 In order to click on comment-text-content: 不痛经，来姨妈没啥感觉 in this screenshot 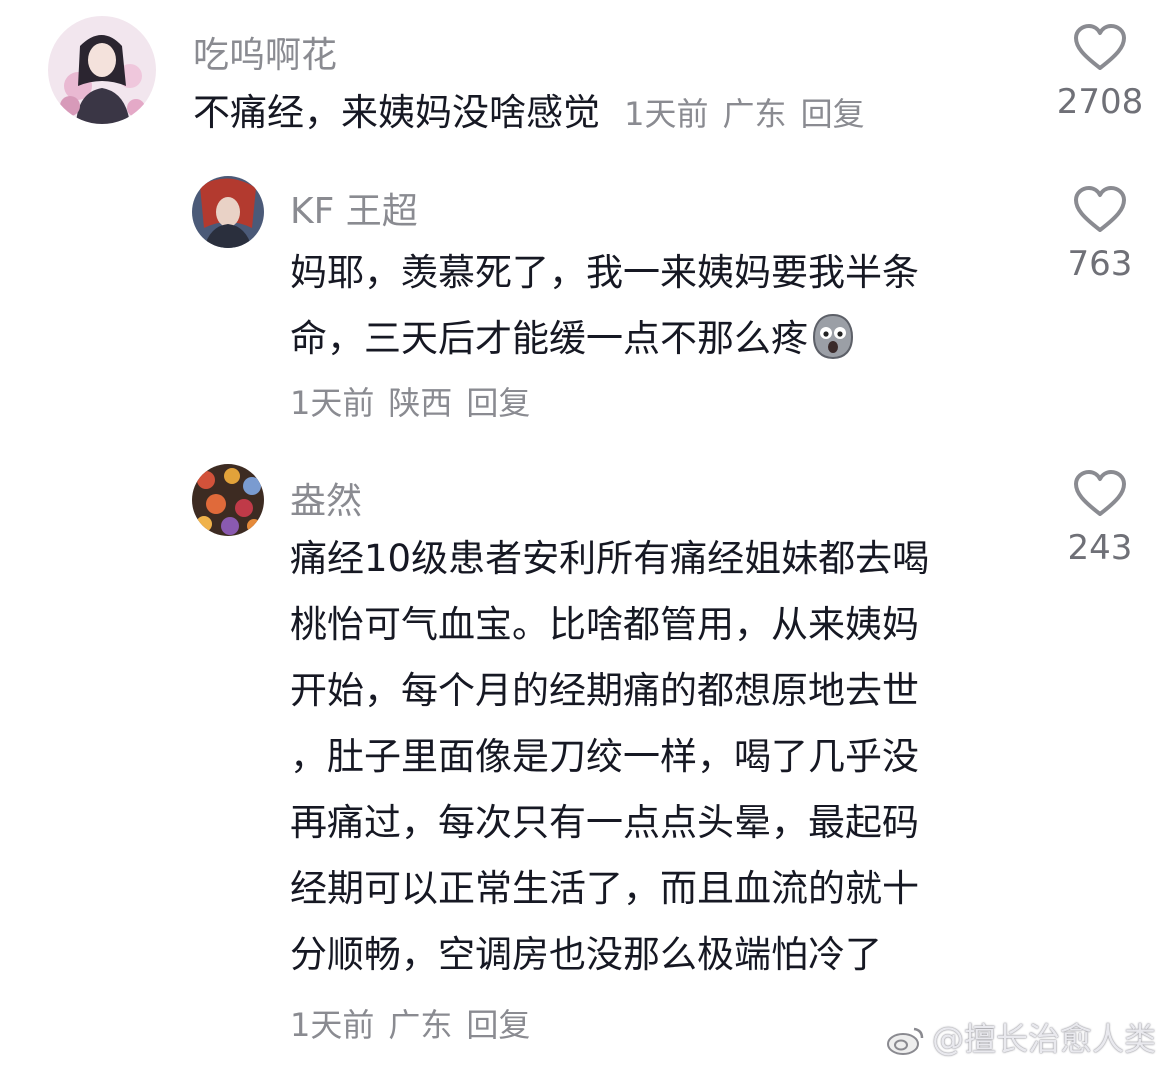, I will do `click(396, 112)`.